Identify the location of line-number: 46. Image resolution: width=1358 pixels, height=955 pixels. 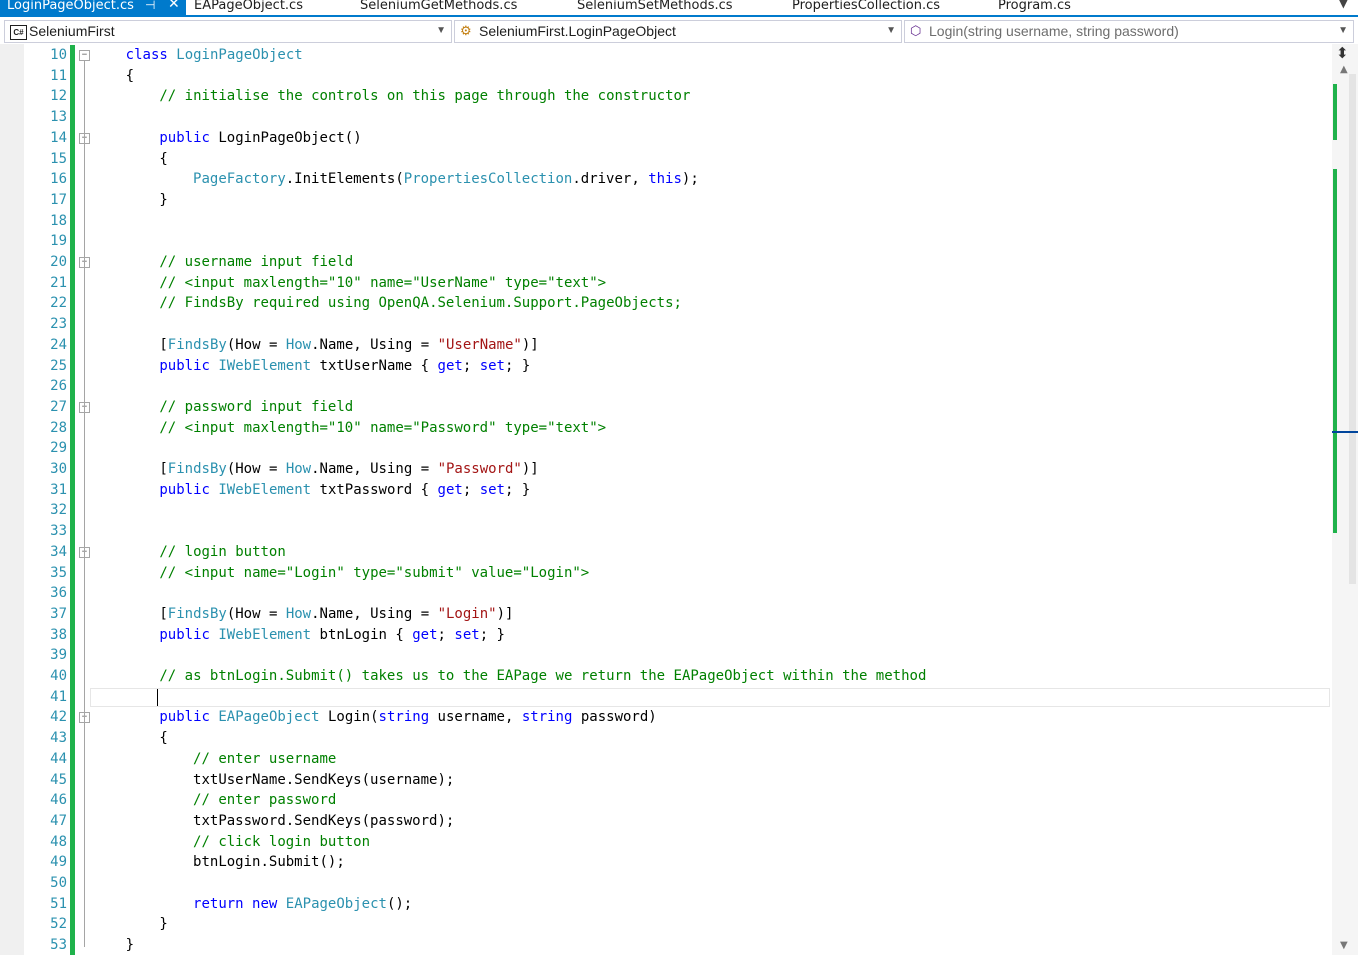
(58, 800).